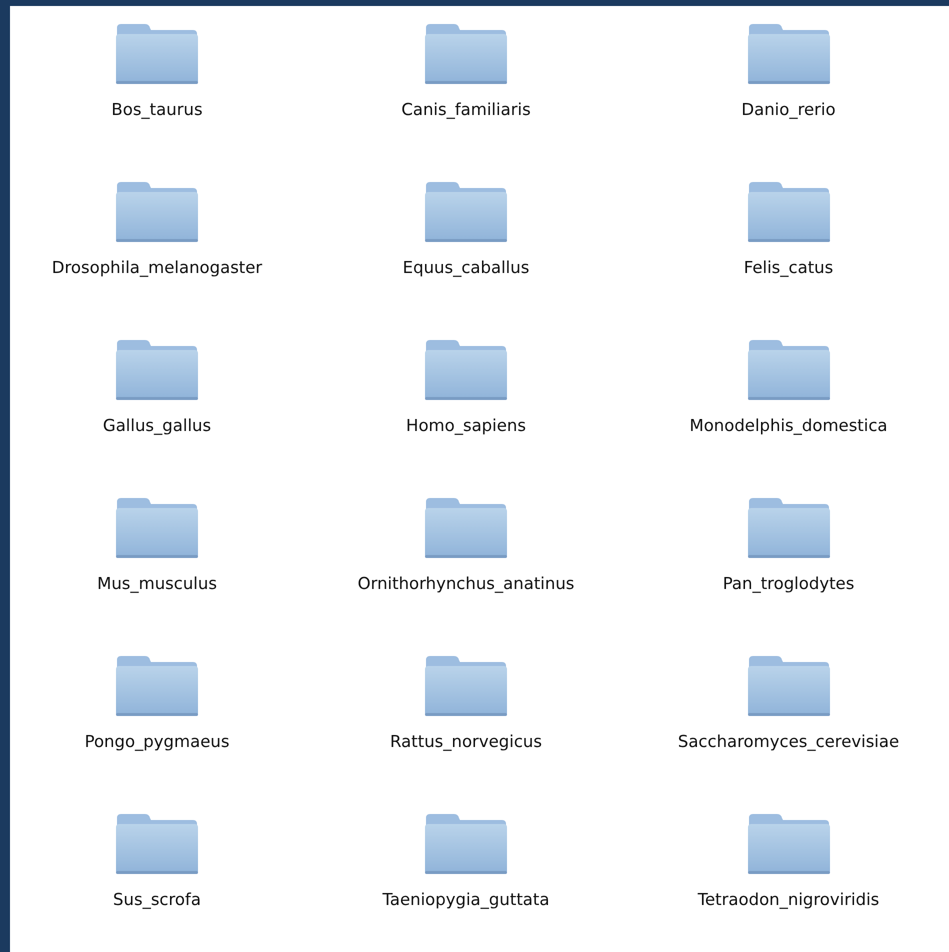 The width and height of the screenshot is (949, 952). Describe the element at coordinates (788, 583) in the screenshot. I see `folder-name: Pan_troglodytes` at that location.